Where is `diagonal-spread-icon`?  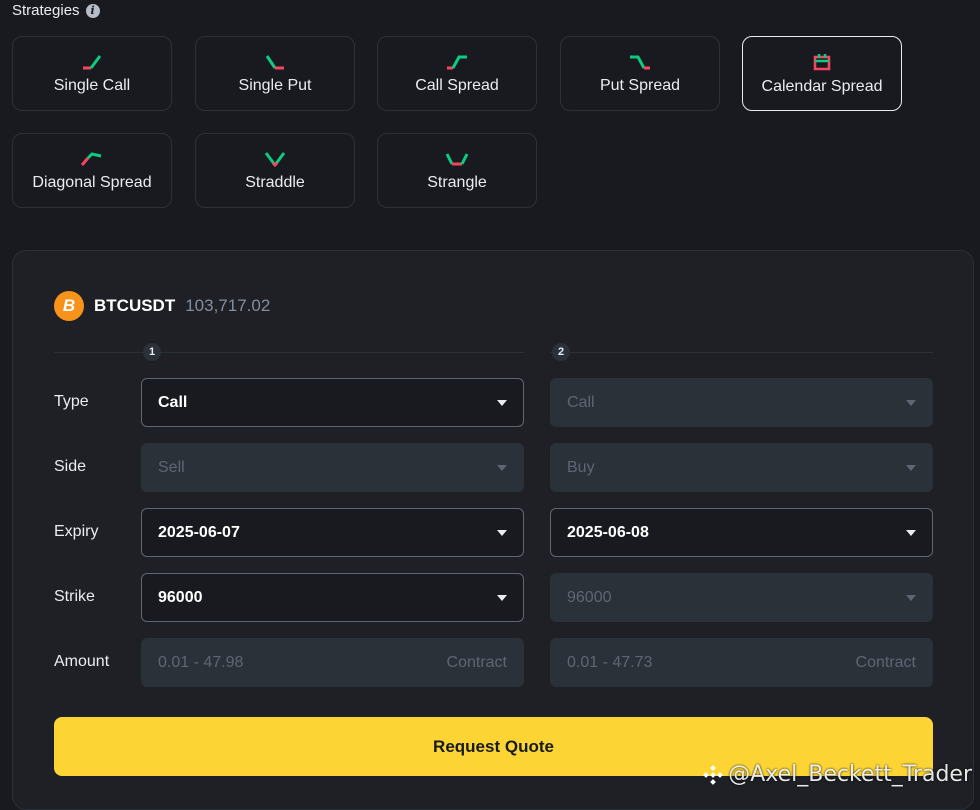 diagonal-spread-icon is located at coordinates (91, 158).